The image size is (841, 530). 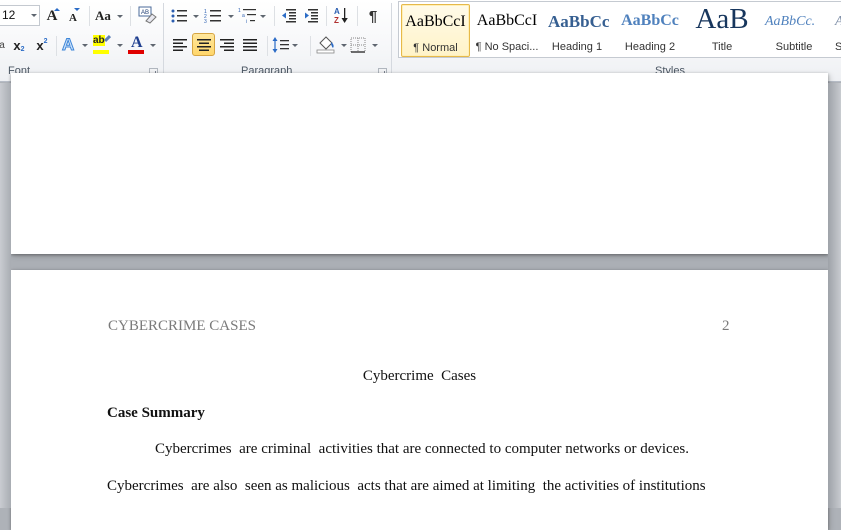 What do you see at coordinates (136, 52) in the screenshot?
I see `font-color-bar` at bounding box center [136, 52].